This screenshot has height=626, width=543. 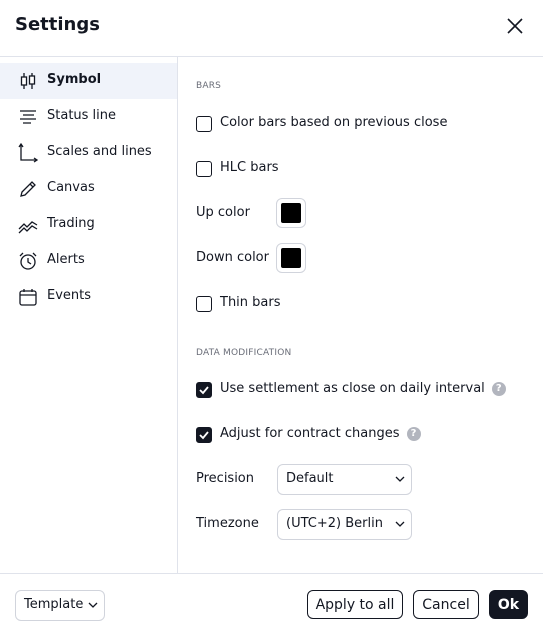 What do you see at coordinates (69, 295) in the screenshot?
I see `sidebar-item-label: Events` at bounding box center [69, 295].